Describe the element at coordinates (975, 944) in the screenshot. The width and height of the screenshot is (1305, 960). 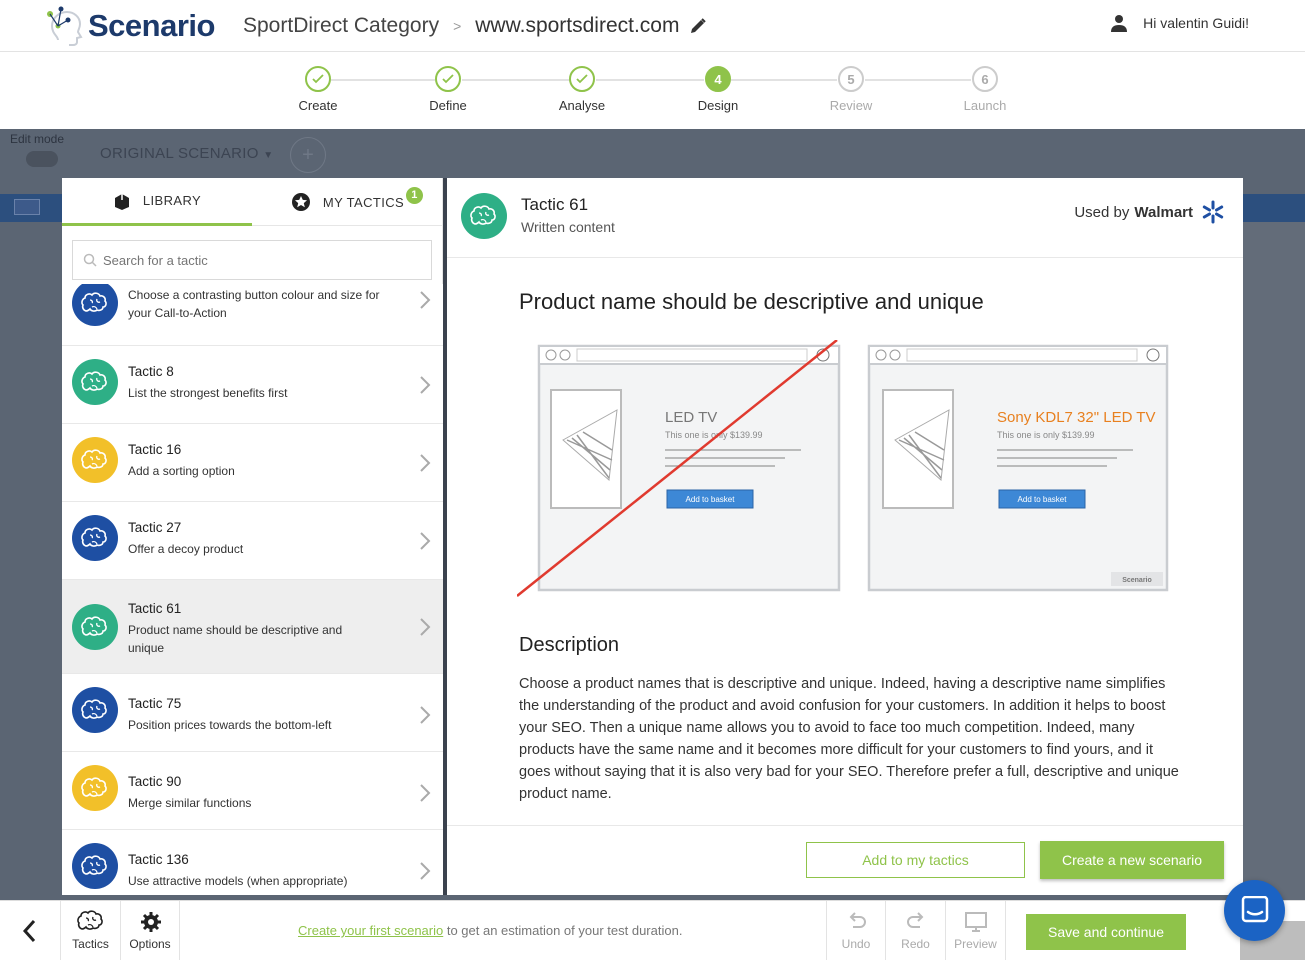
I see `preview-label: Preview` at that location.